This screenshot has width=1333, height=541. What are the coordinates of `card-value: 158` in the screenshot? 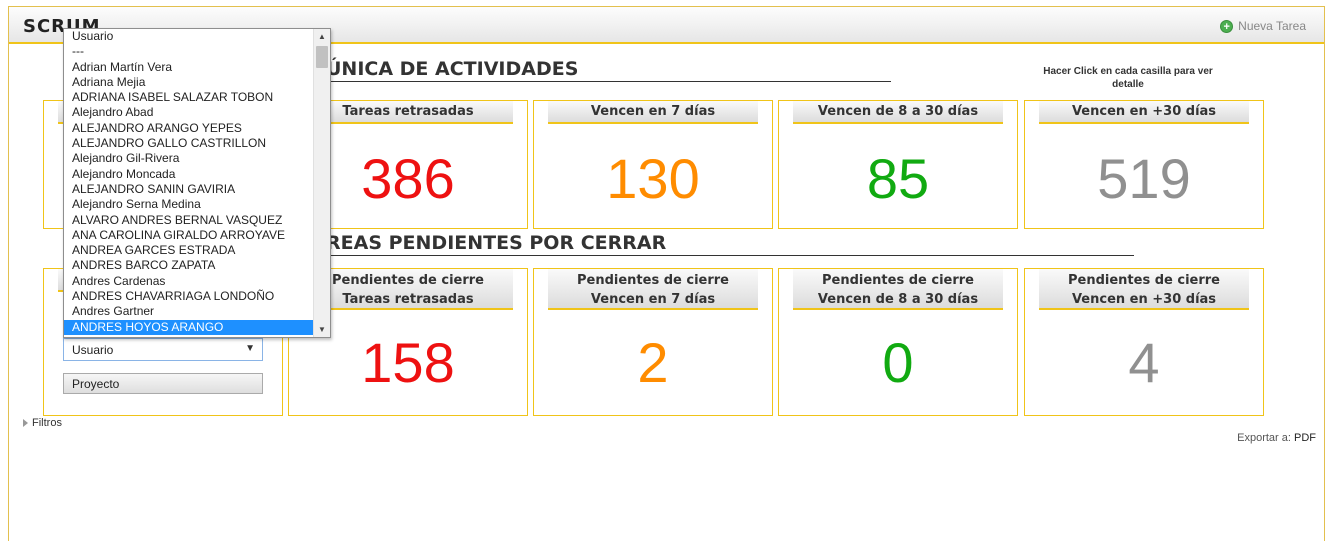 It's located at (408, 362).